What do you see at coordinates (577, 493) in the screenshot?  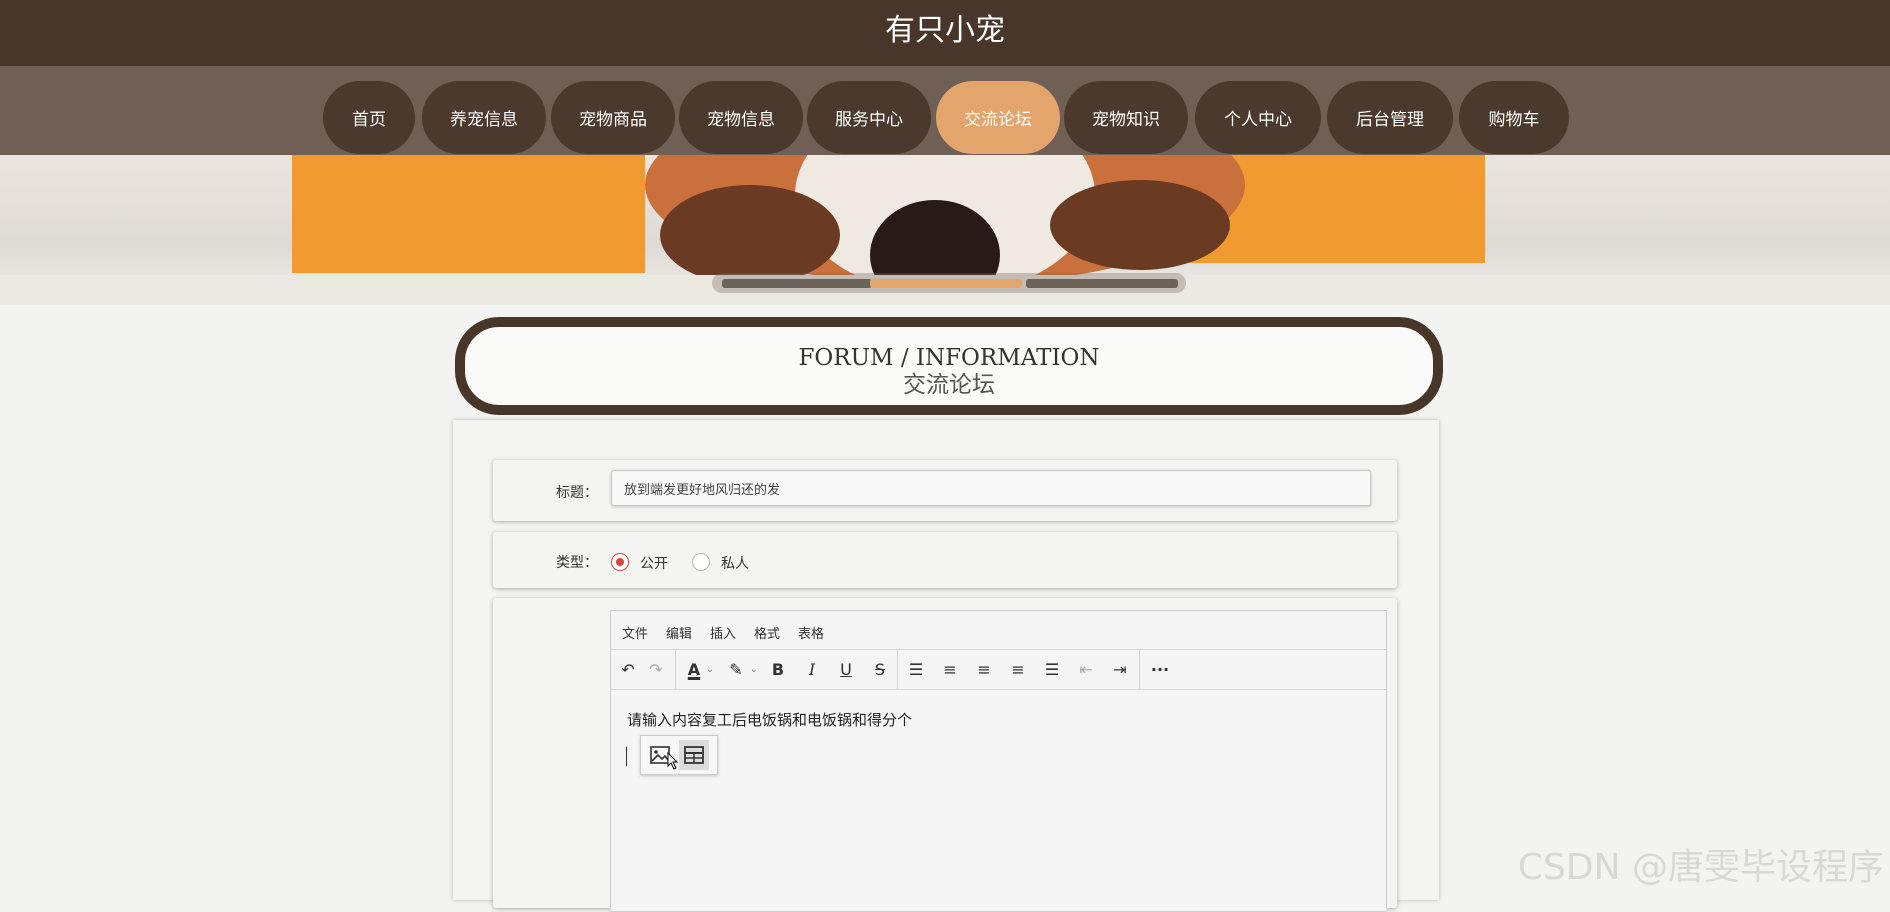 I see `title-label: 标题：` at bounding box center [577, 493].